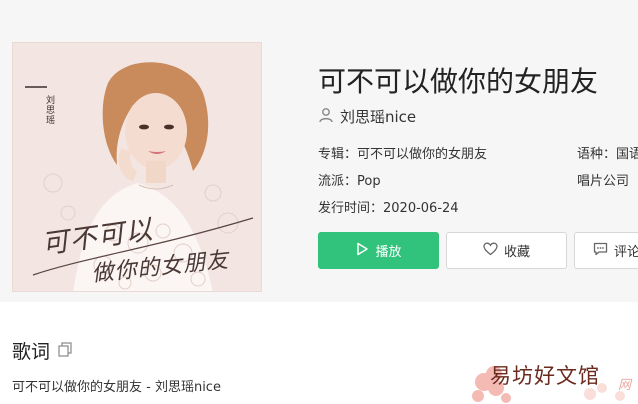 This screenshot has width=638, height=404. What do you see at coordinates (545, 376) in the screenshot?
I see `watermark-text: 易坊好文馆` at bounding box center [545, 376].